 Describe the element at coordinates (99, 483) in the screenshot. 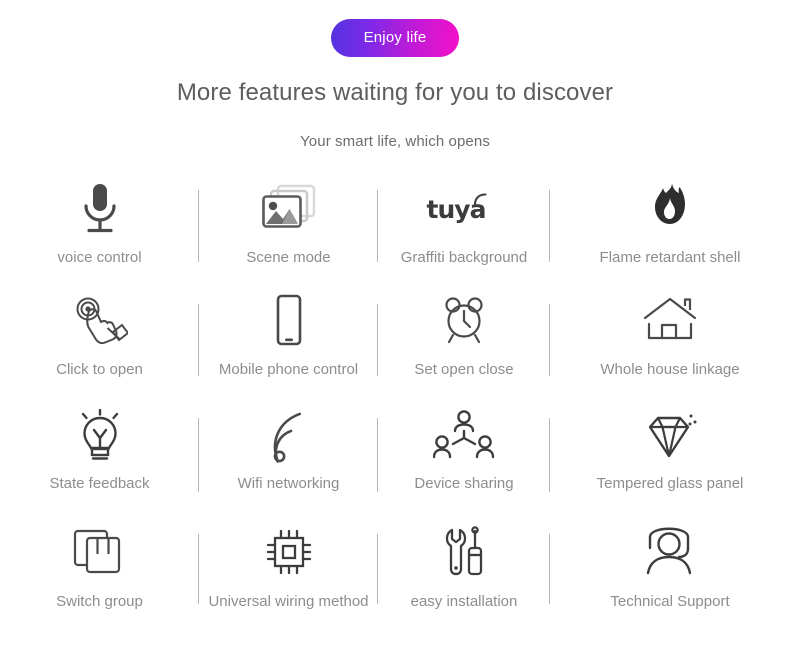

I see `feature-label: State feedback` at that location.